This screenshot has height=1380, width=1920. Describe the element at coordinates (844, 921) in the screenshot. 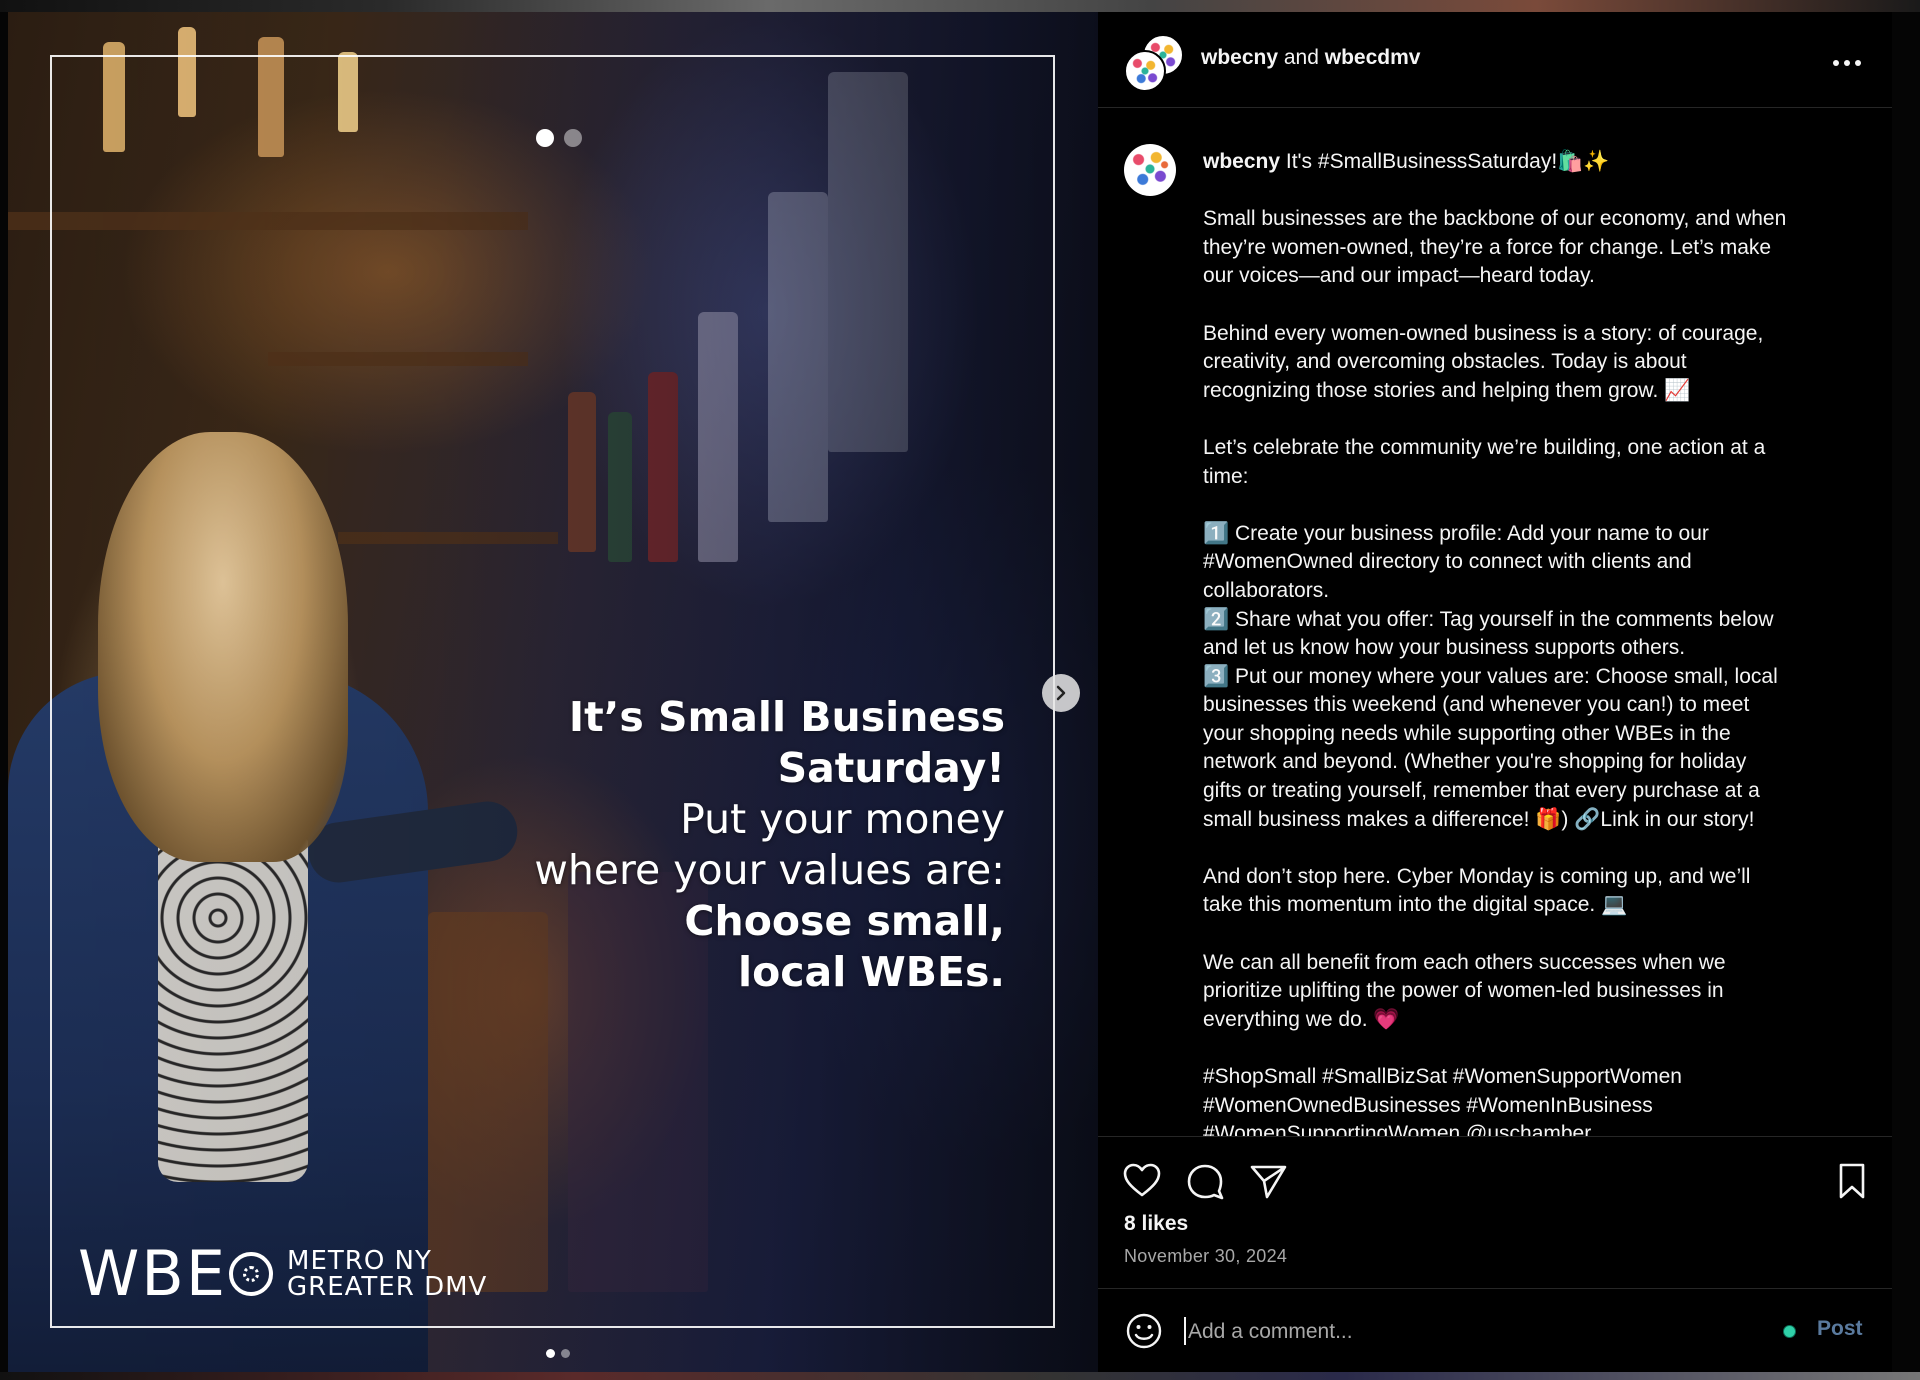

I see `headline-line: Choose small,` at that location.